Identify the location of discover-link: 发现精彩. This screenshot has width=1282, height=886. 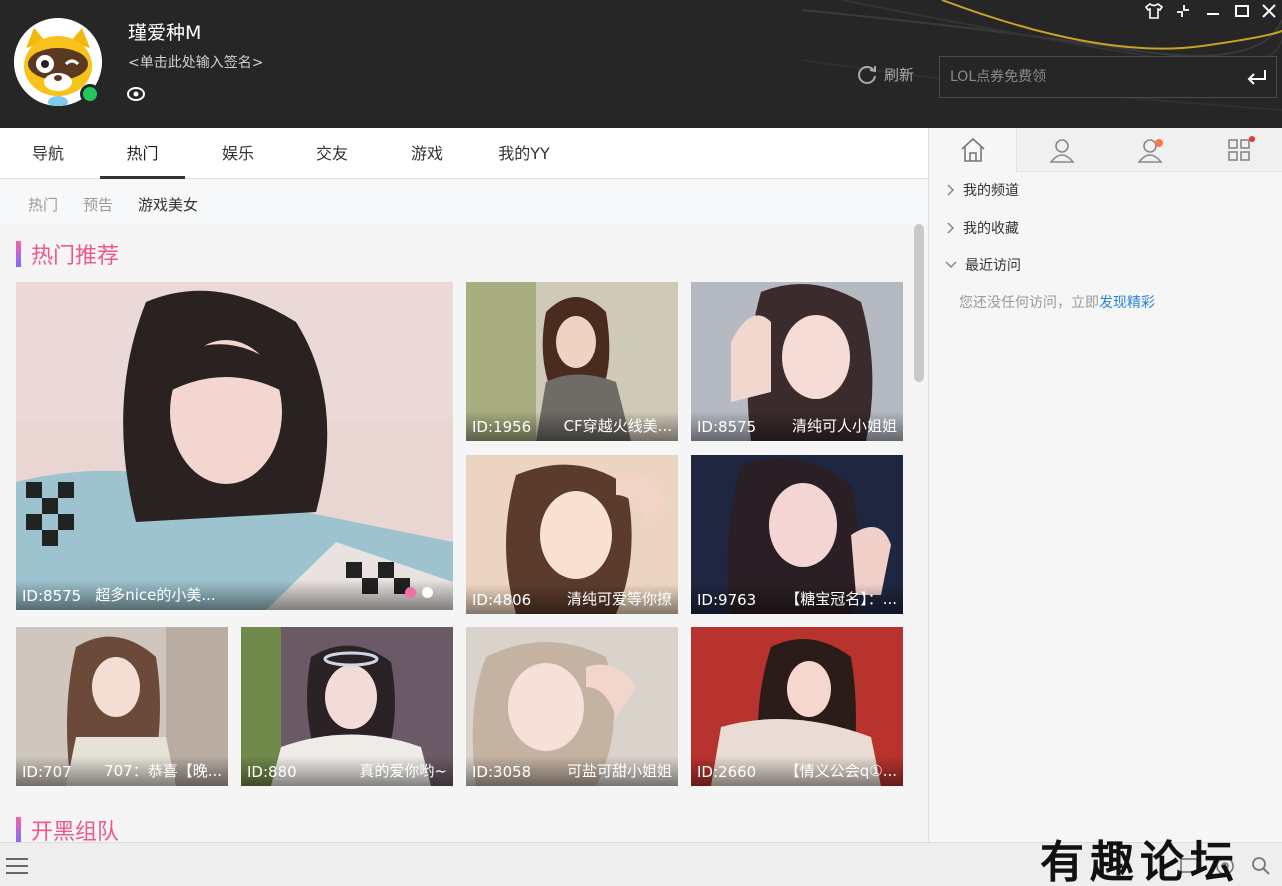
(1127, 303).